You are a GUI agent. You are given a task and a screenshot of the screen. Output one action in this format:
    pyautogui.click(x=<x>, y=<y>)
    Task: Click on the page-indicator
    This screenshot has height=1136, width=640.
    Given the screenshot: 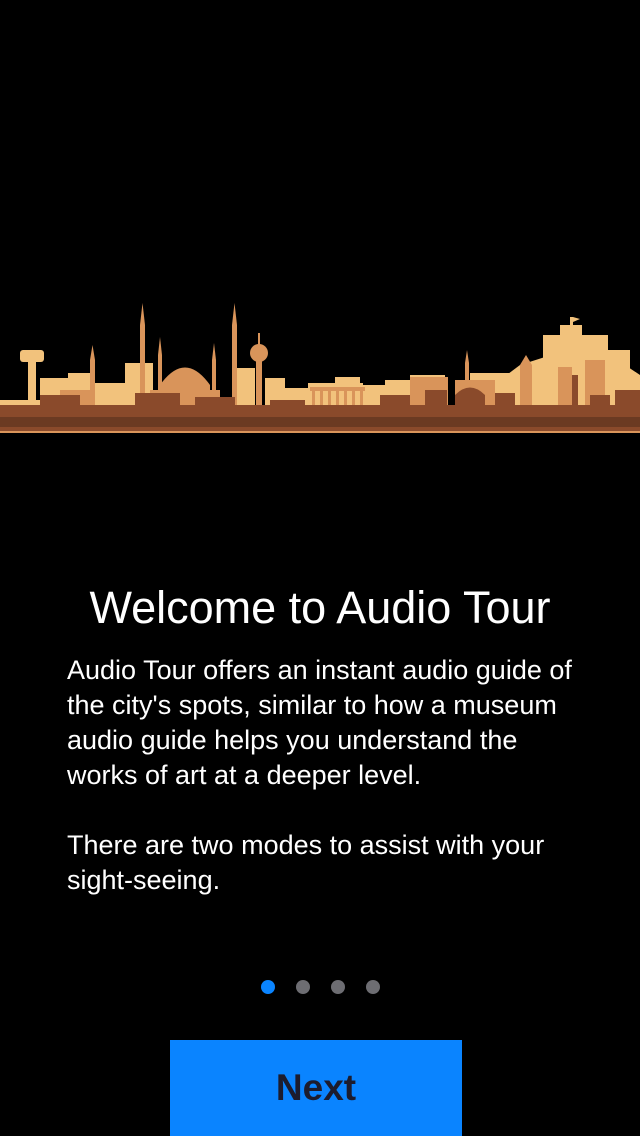 What is the action you would take?
    pyautogui.click(x=320, y=987)
    